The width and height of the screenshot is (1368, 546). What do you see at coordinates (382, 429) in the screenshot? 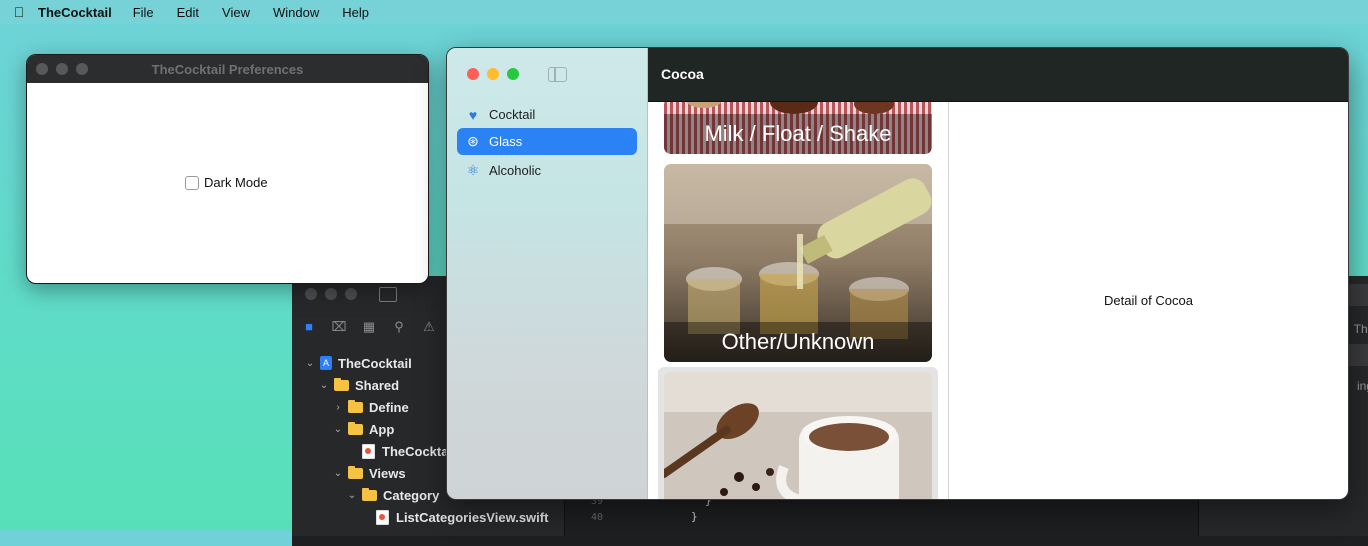
I see `tree-label: App` at bounding box center [382, 429].